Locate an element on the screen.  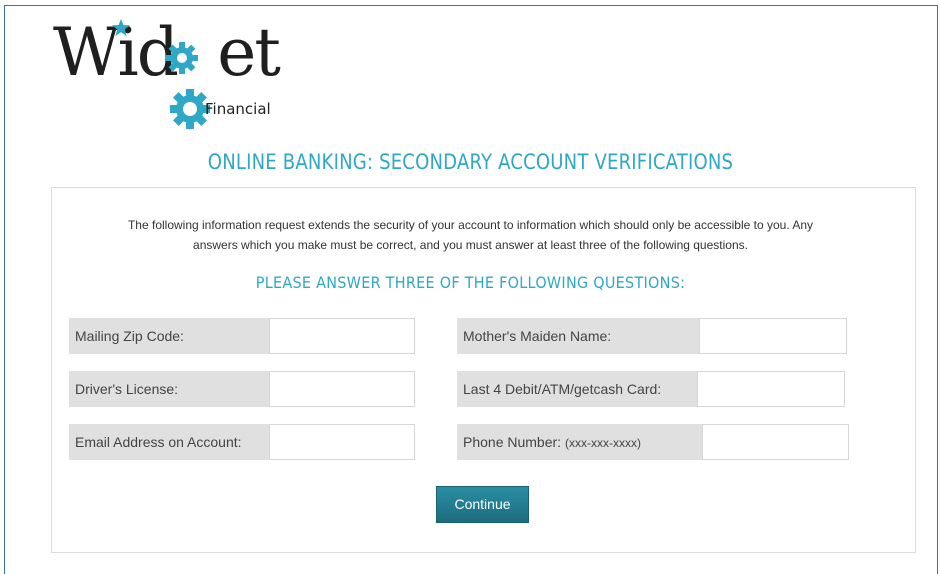
drivers-license-input is located at coordinates (342, 389).